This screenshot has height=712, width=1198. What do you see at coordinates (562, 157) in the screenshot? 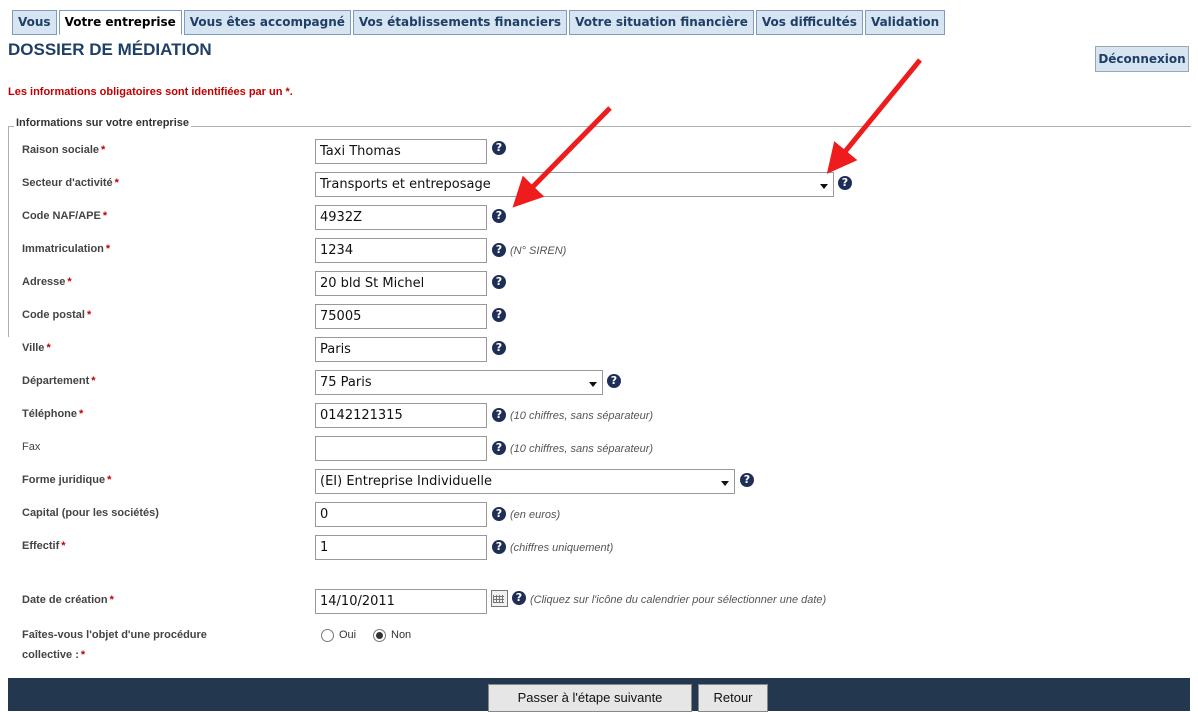
I see `annotation-arrow-naf` at bounding box center [562, 157].